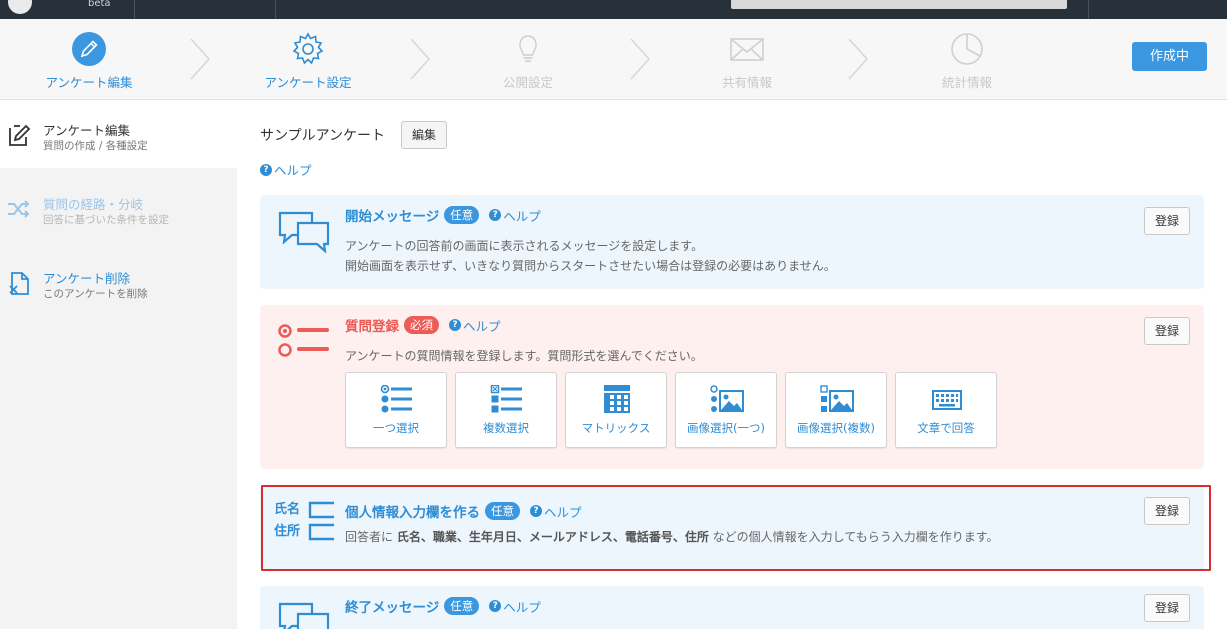 The height and width of the screenshot is (629, 1227). What do you see at coordinates (93, 204) in the screenshot?
I see `sidebar-item-title: 質問の経路・分岐` at bounding box center [93, 204].